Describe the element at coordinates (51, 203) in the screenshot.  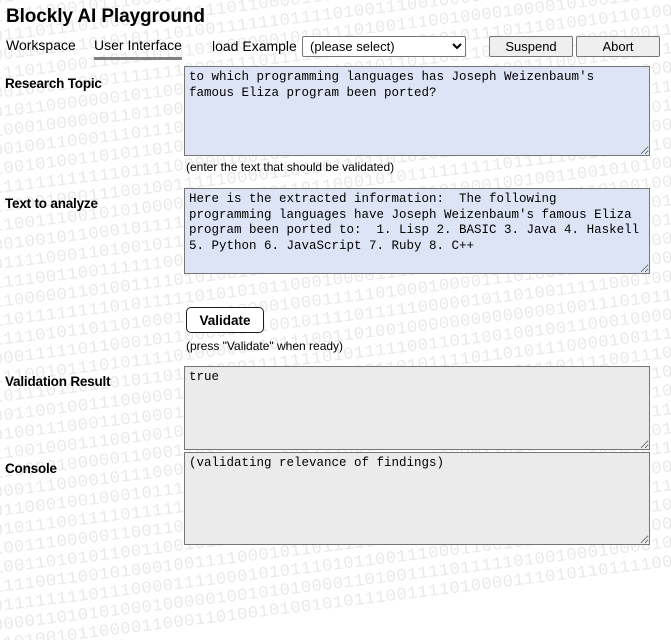
I see `text-to-analyze-label: Text to analyze` at that location.